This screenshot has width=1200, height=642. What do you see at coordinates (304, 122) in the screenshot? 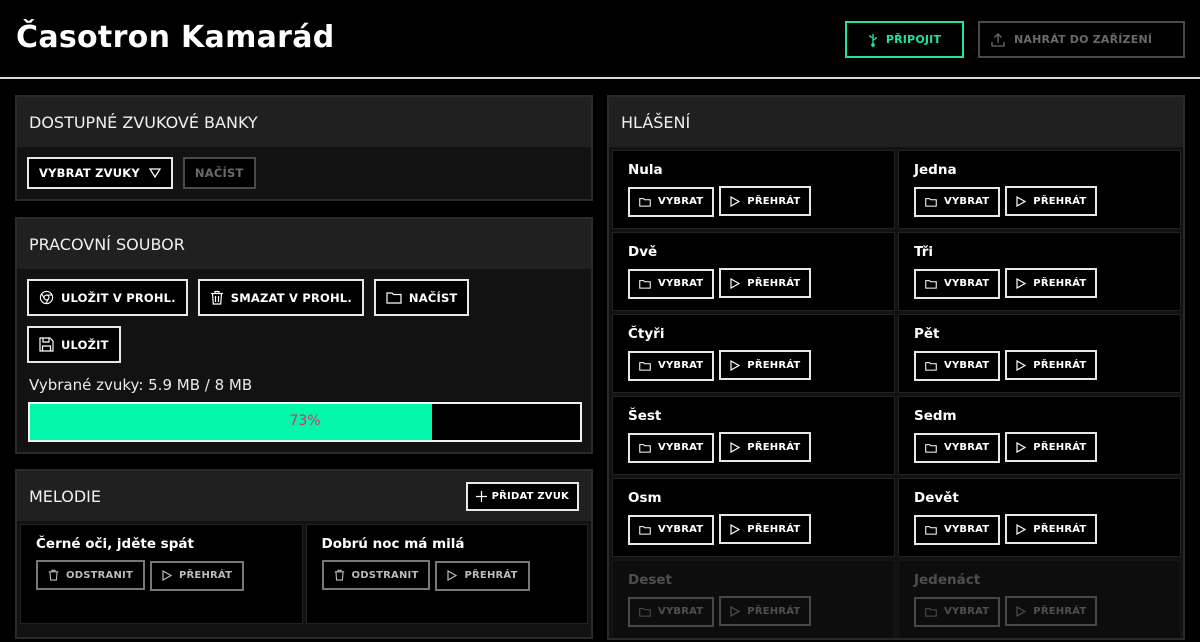
I see `sound-banks-title: DOSTUPNÉ ZVUKOVÉ BANKY` at bounding box center [304, 122].